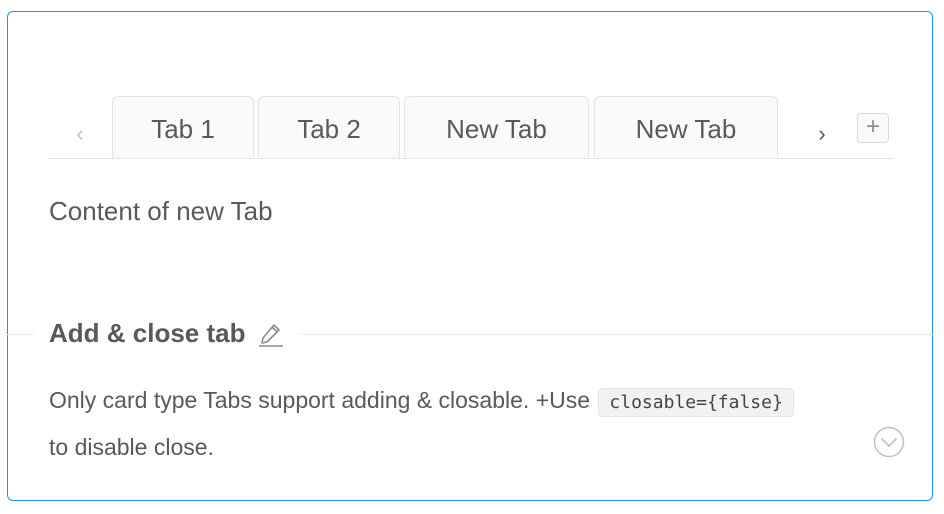 This screenshot has width=944, height=514. Describe the element at coordinates (161, 211) in the screenshot. I see `tab-content-text: Content of new Tab` at that location.